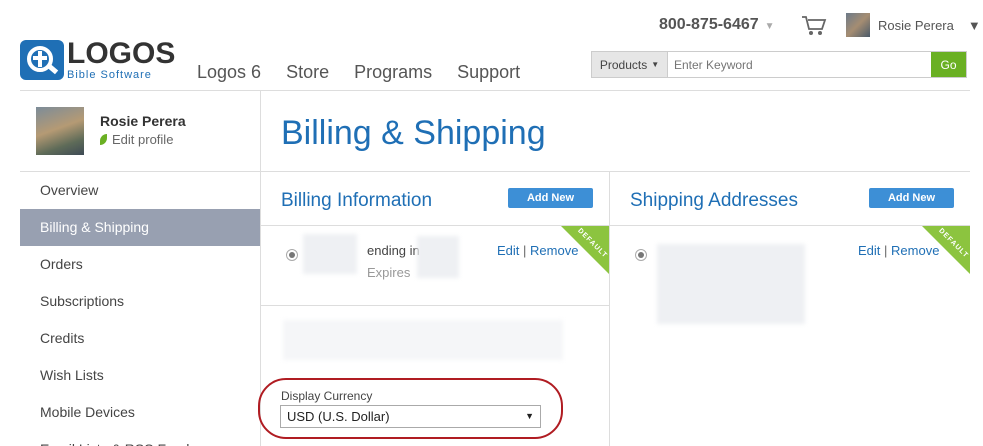 The height and width of the screenshot is (446, 983). Describe the element at coordinates (423, 340) in the screenshot. I see `redacted-area` at that location.